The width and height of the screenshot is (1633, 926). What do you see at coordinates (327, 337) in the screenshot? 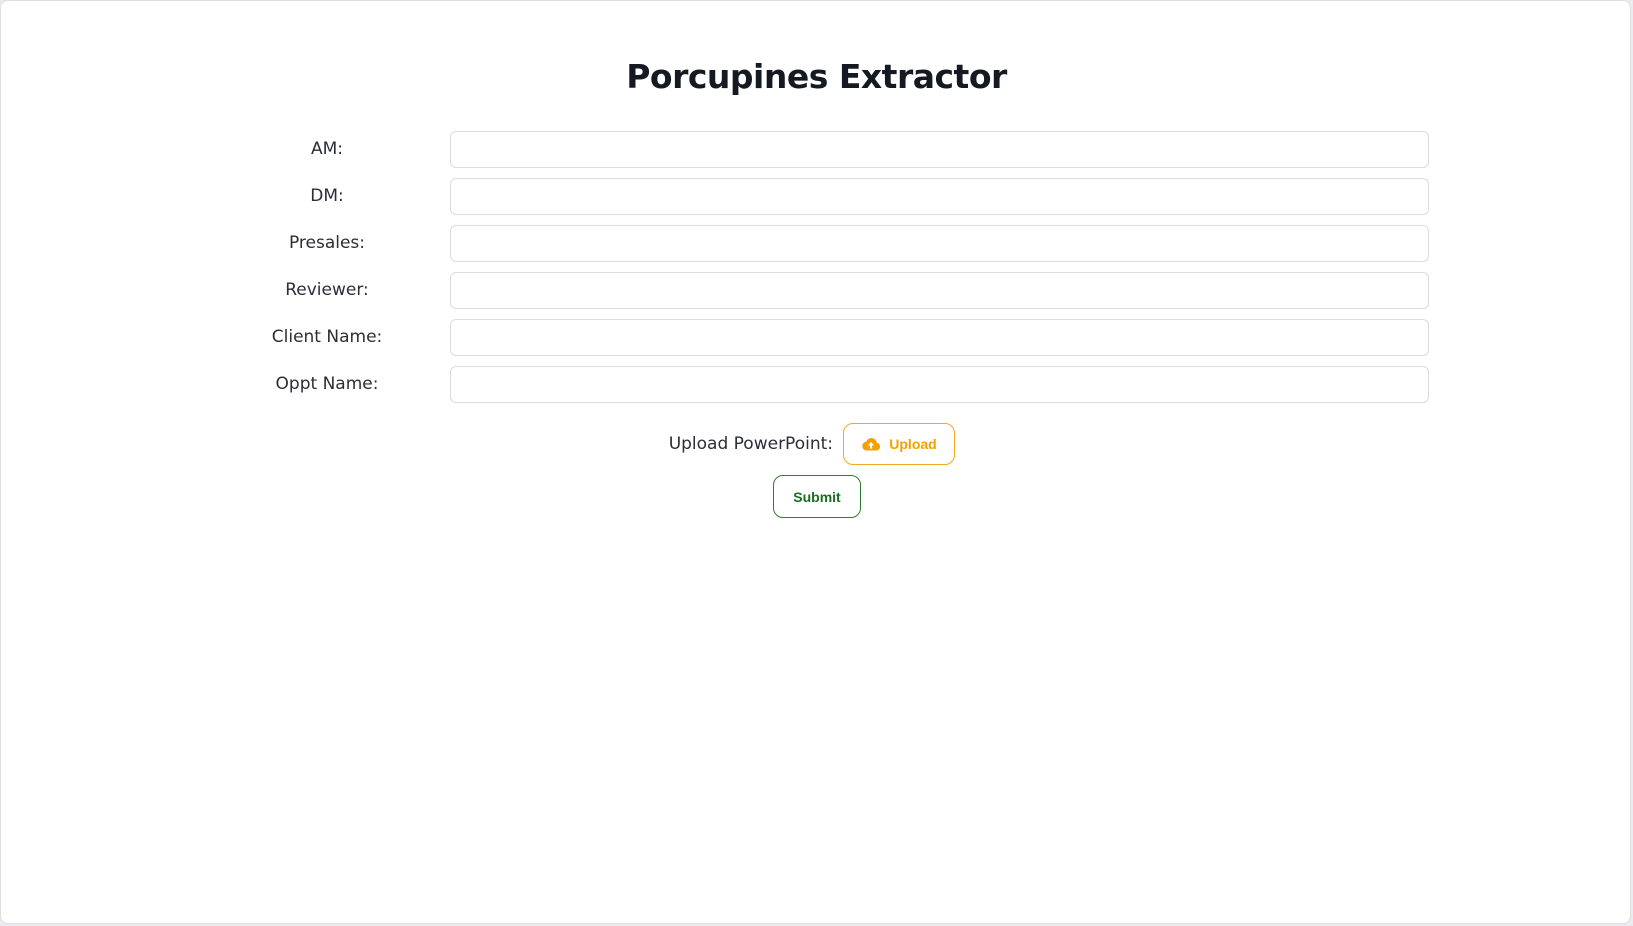
I see `client-name-label: Client Name:` at bounding box center [327, 337].